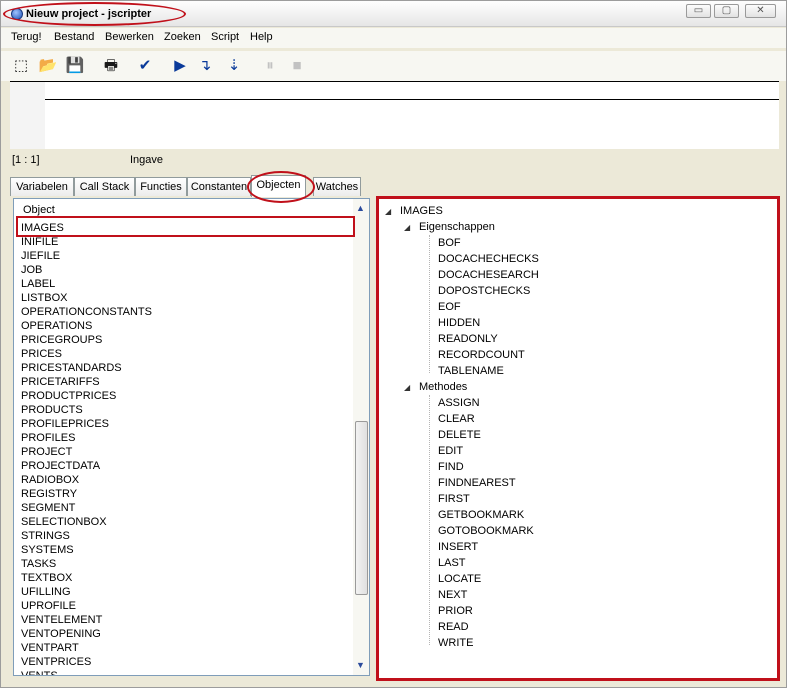 The height and width of the screenshot is (688, 787). I want to click on list-item: PRODUCTPRICES, so click(186, 396).